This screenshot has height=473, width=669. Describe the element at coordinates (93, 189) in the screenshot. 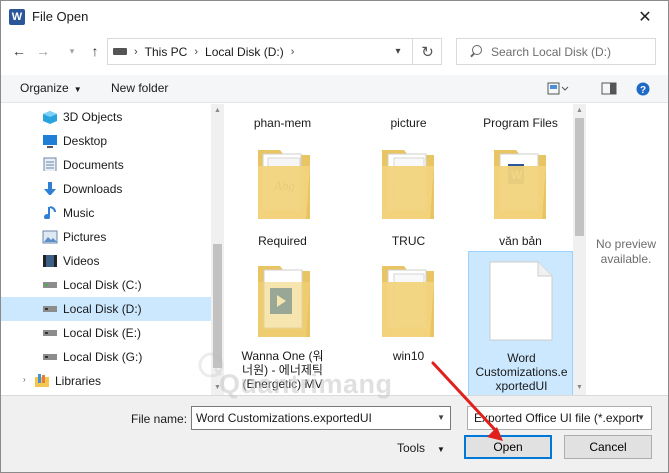

I see `sidebar-item-label: Downloads` at that location.